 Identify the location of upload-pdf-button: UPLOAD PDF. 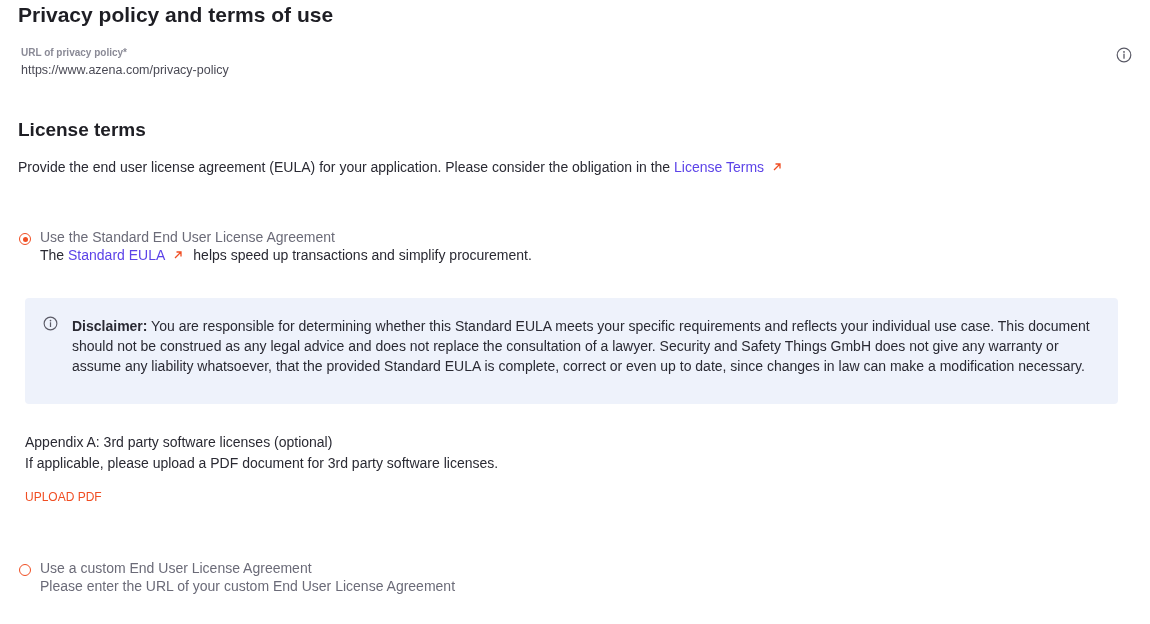
(63, 497).